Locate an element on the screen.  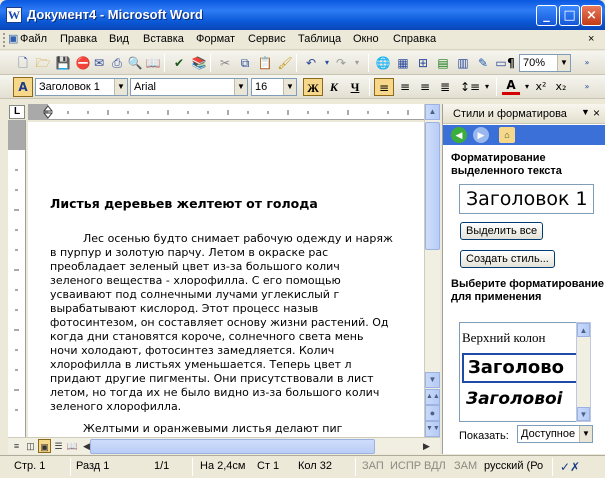
outline-view-icon: ☰ is located at coordinates (58, 446).